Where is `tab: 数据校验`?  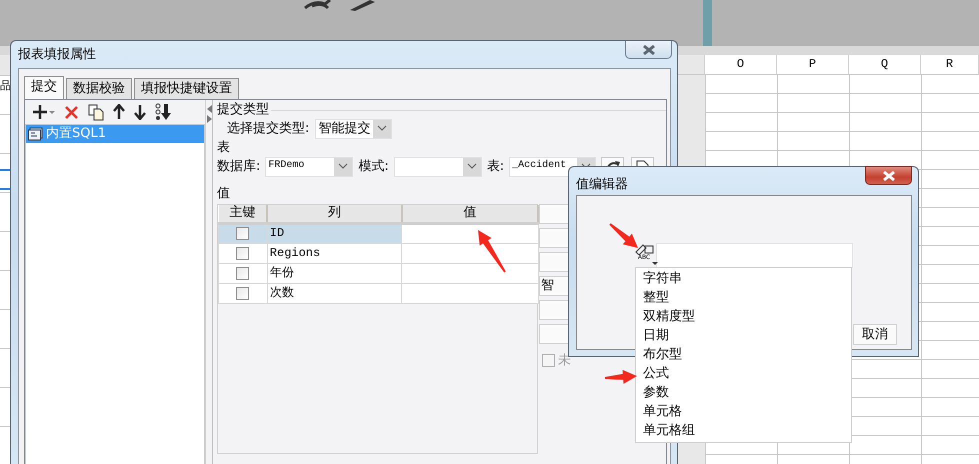
tab: 数据校验 is located at coordinates (99, 88).